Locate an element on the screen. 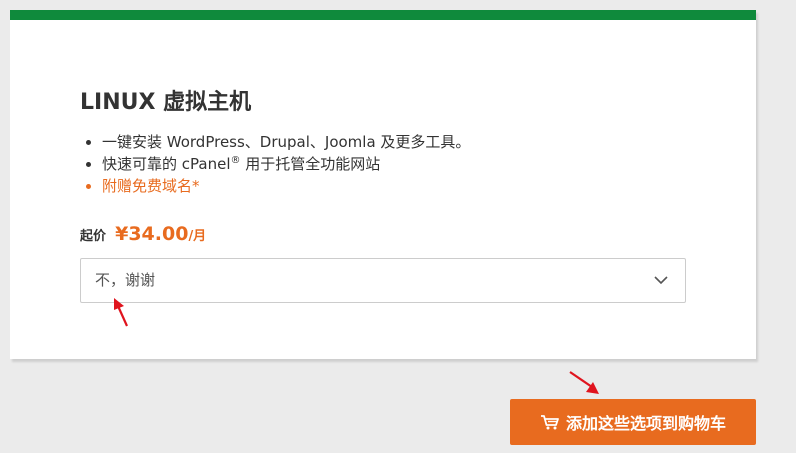 The height and width of the screenshot is (453, 796). add-to-cart-button: 添加这些选项到购物车 is located at coordinates (633, 422).